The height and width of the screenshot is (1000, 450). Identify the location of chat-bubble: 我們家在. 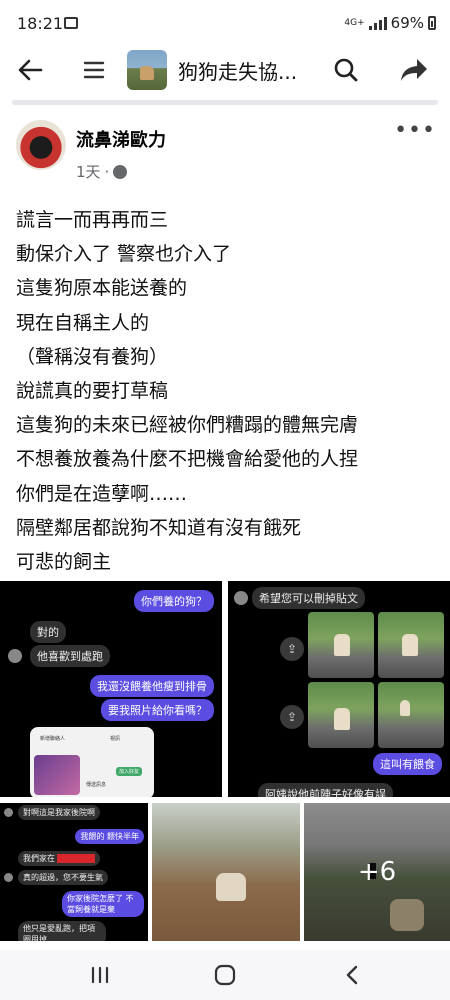
(59, 858).